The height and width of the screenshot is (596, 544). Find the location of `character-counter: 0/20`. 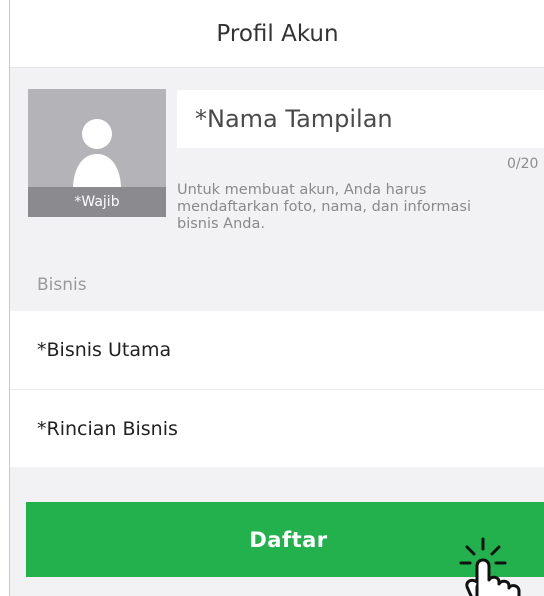

character-counter: 0/20 is located at coordinates (523, 164).